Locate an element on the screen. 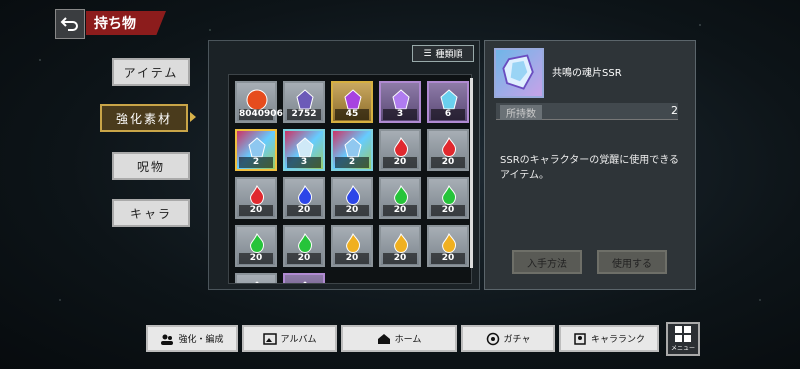 The image size is (800, 369). owned-count-row: 所持数 2 is located at coordinates (587, 111).